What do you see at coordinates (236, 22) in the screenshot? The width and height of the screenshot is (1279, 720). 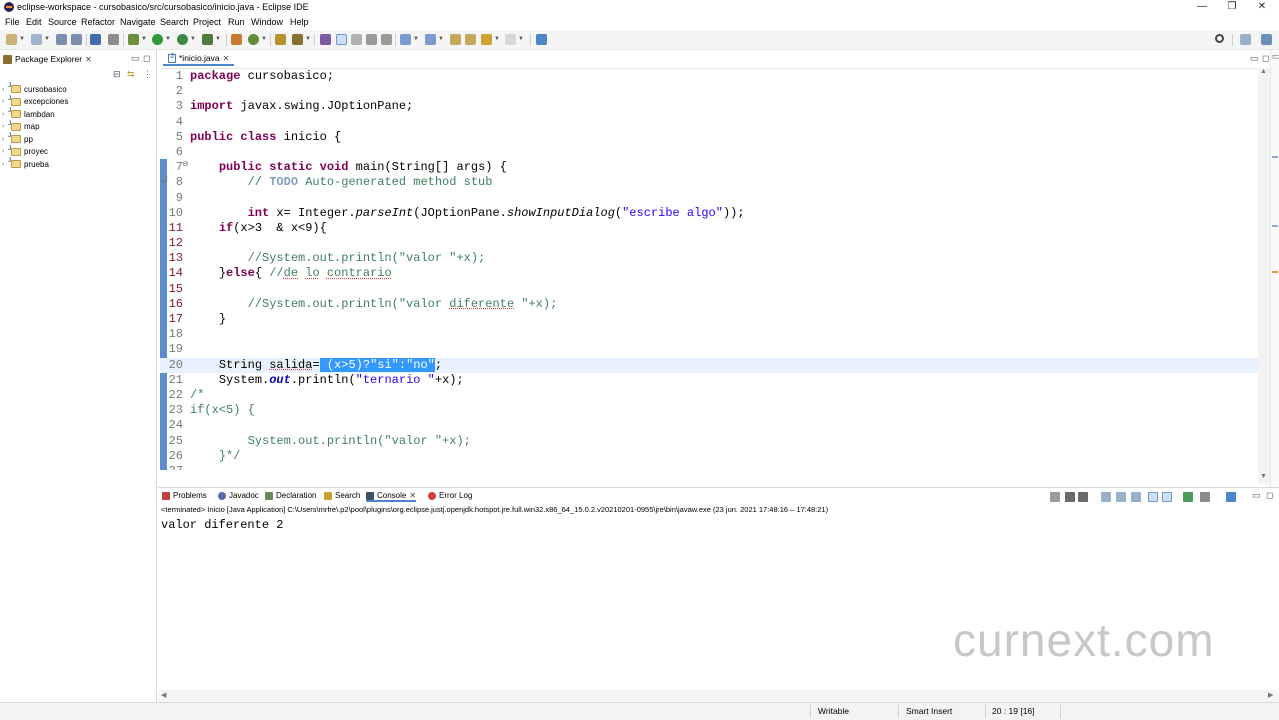 I see `menu-run: Run` at bounding box center [236, 22].